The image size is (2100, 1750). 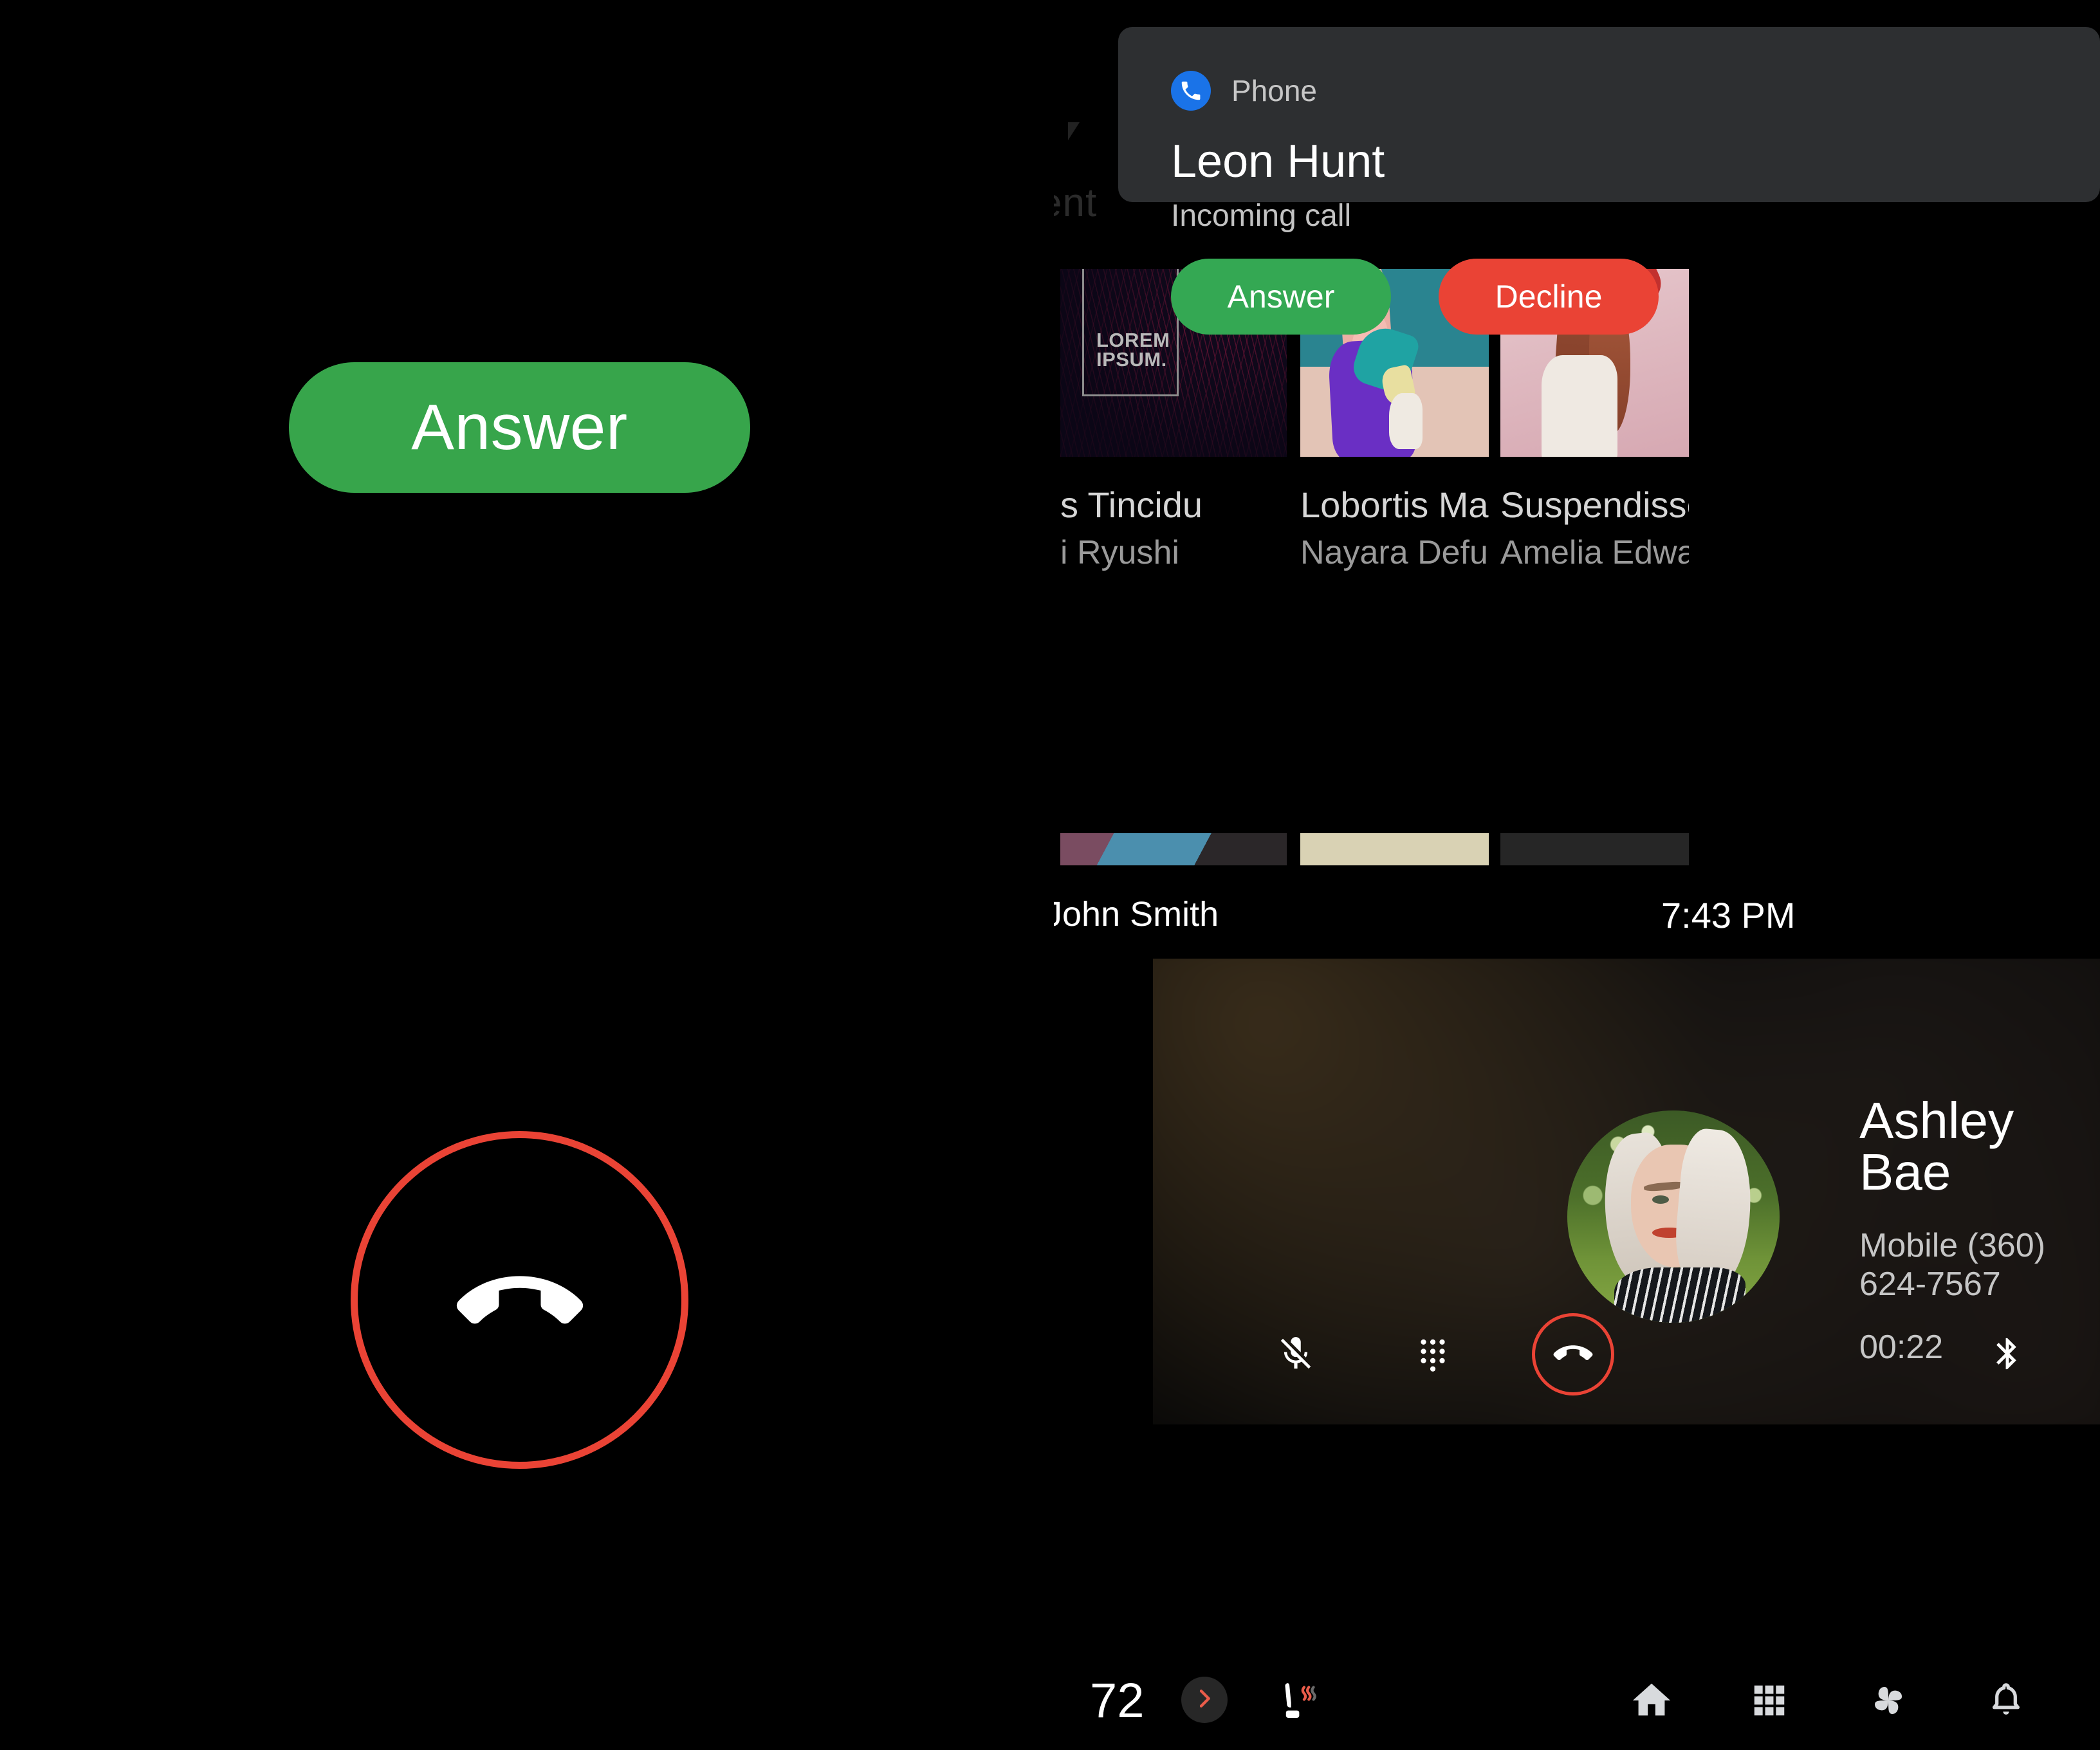 I want to click on media-title: Lobortis Magn, so click(x=1394, y=505).